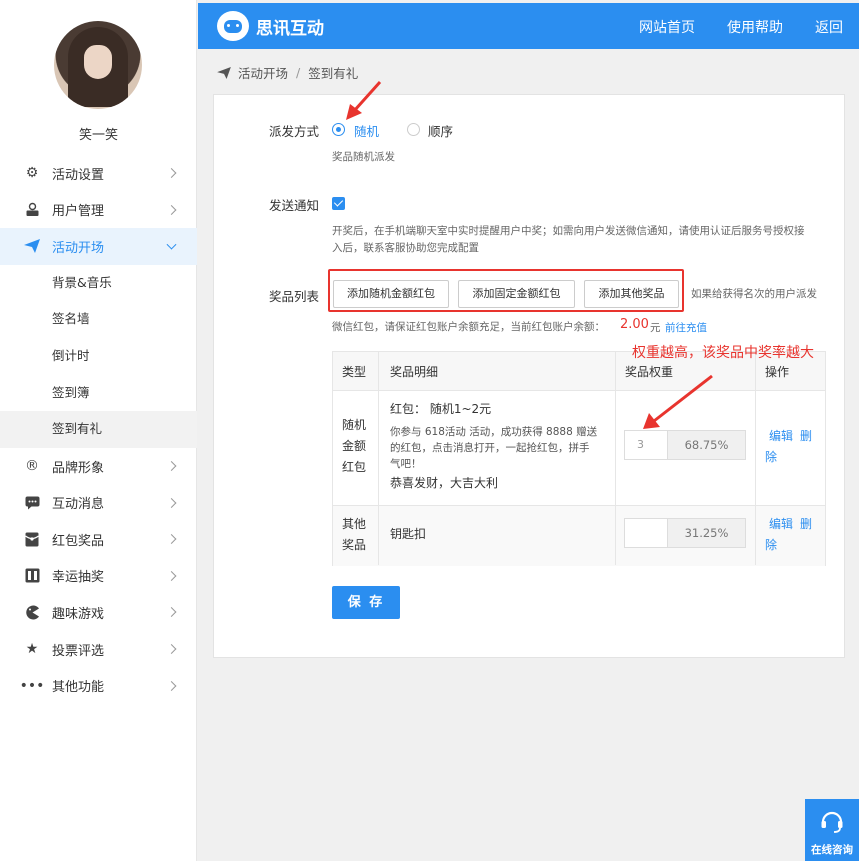  What do you see at coordinates (98, 576) in the screenshot?
I see `sidebar-item-lottery: 幸运抽奖` at bounding box center [98, 576].